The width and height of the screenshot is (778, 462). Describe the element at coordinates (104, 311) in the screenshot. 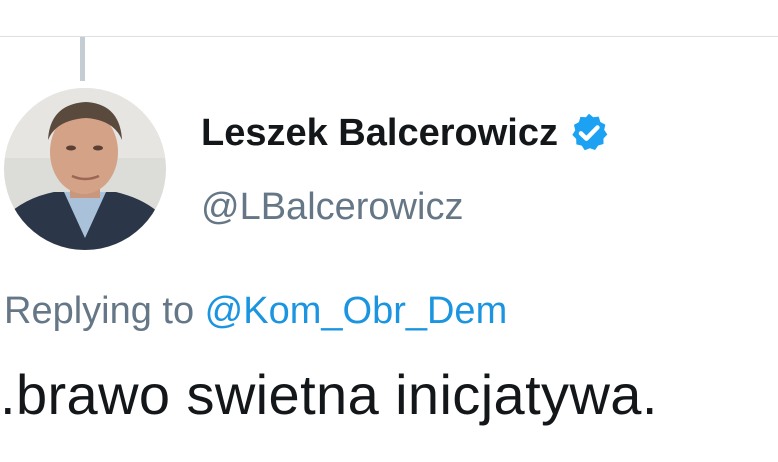

I see `replying-to-prefix: Replying to` at that location.